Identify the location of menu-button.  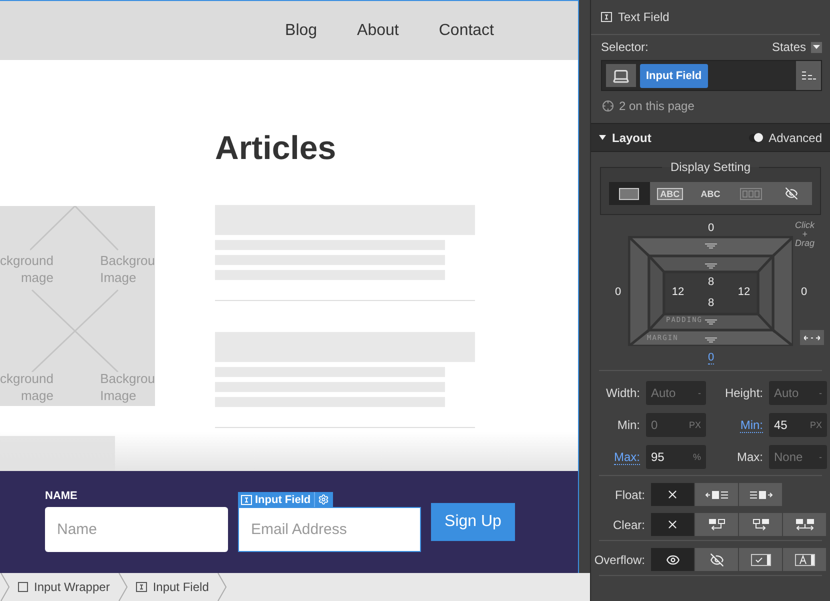
(808, 75).